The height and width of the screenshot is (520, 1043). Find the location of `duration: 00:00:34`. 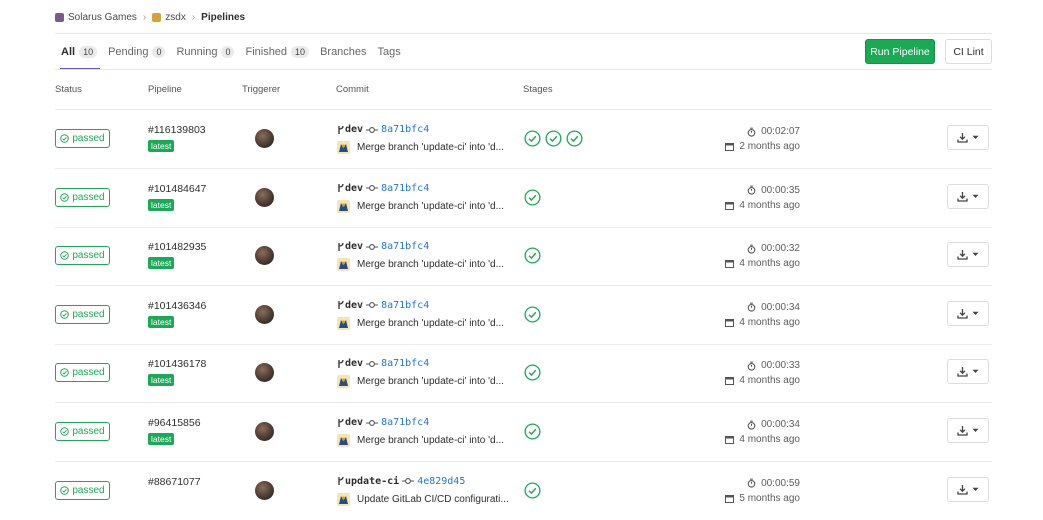

duration: 00:00:34 is located at coordinates (780, 307).